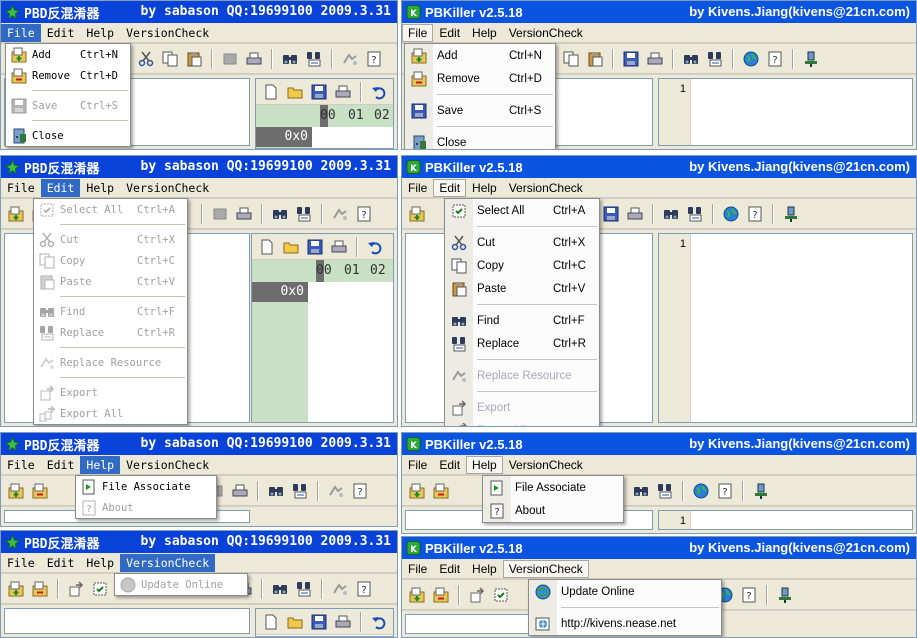 This screenshot has height=638, width=917. I want to click on file-tree, so click(127, 621).